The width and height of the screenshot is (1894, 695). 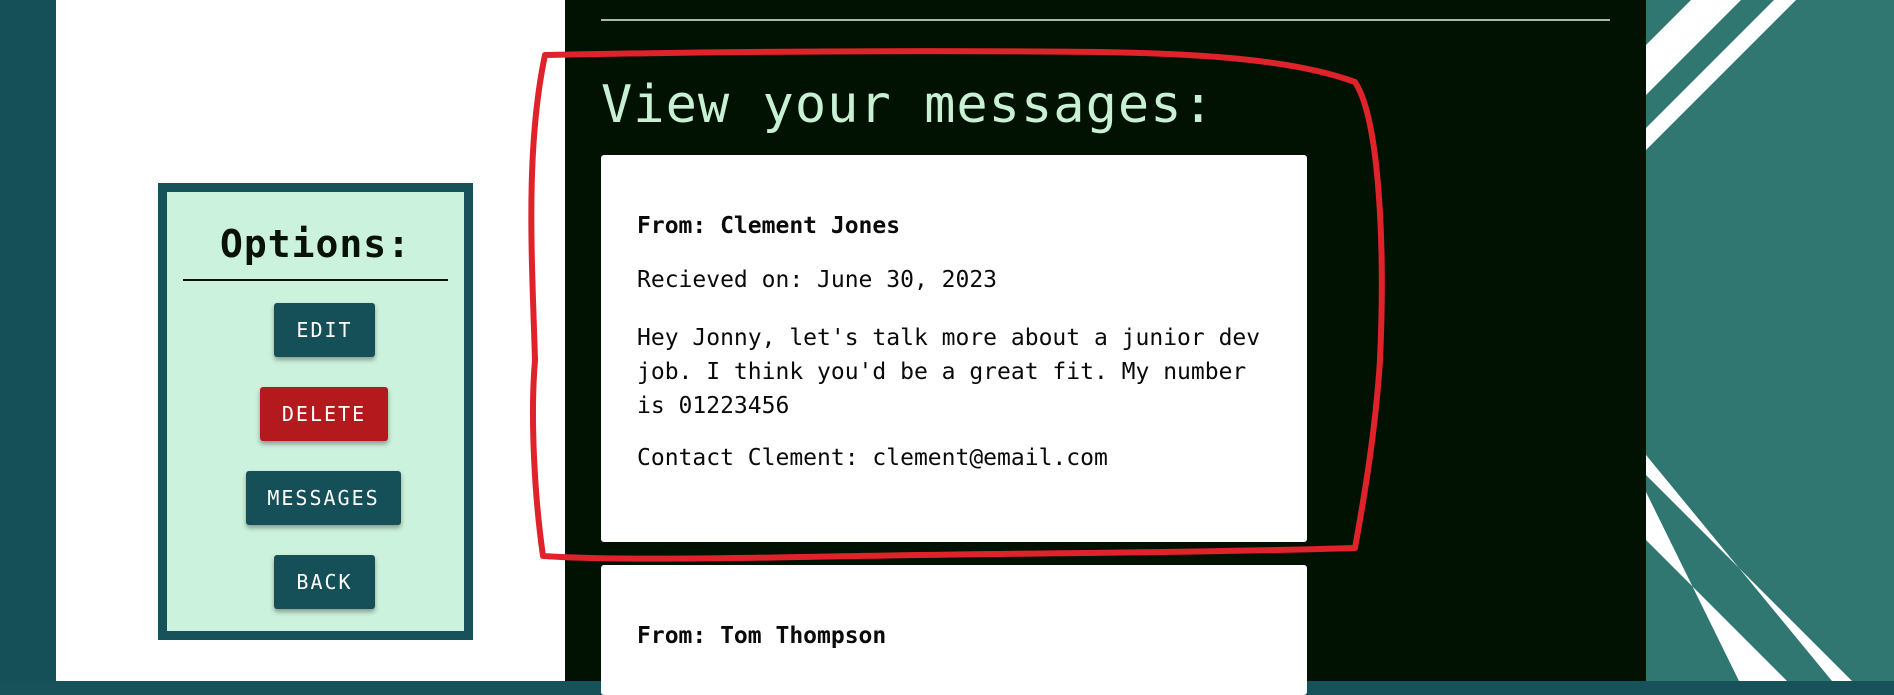 I want to click on decorative-stripes, so click(x=1770, y=340).